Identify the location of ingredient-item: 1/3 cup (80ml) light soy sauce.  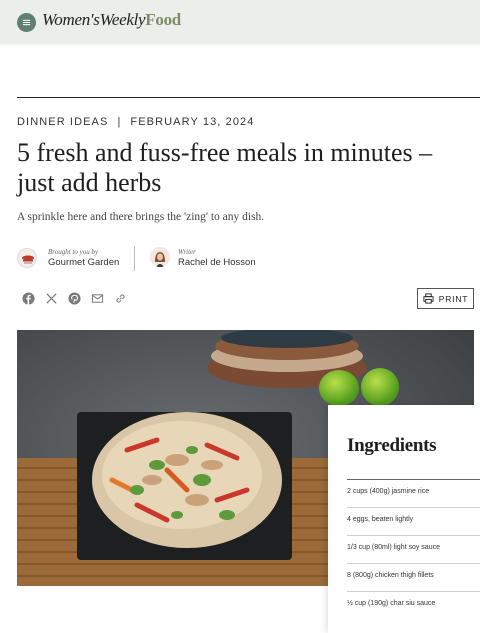
(413, 549).